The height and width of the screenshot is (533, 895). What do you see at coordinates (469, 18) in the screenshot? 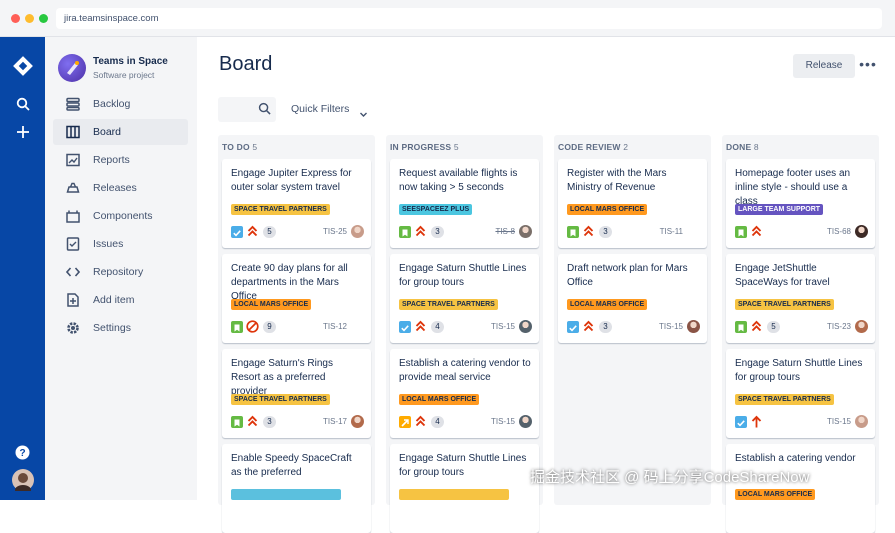
I see `address-bar: jira.teamsinspace.com` at bounding box center [469, 18].